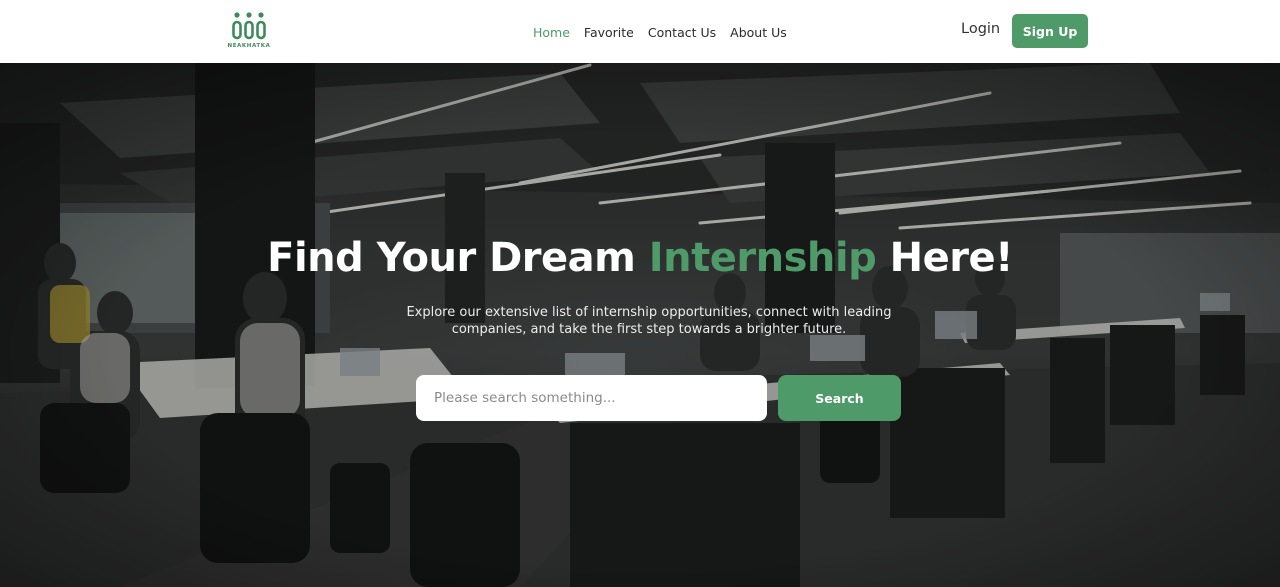 The width and height of the screenshot is (1280, 587). Describe the element at coordinates (839, 398) in the screenshot. I see `search-button: Search` at that location.